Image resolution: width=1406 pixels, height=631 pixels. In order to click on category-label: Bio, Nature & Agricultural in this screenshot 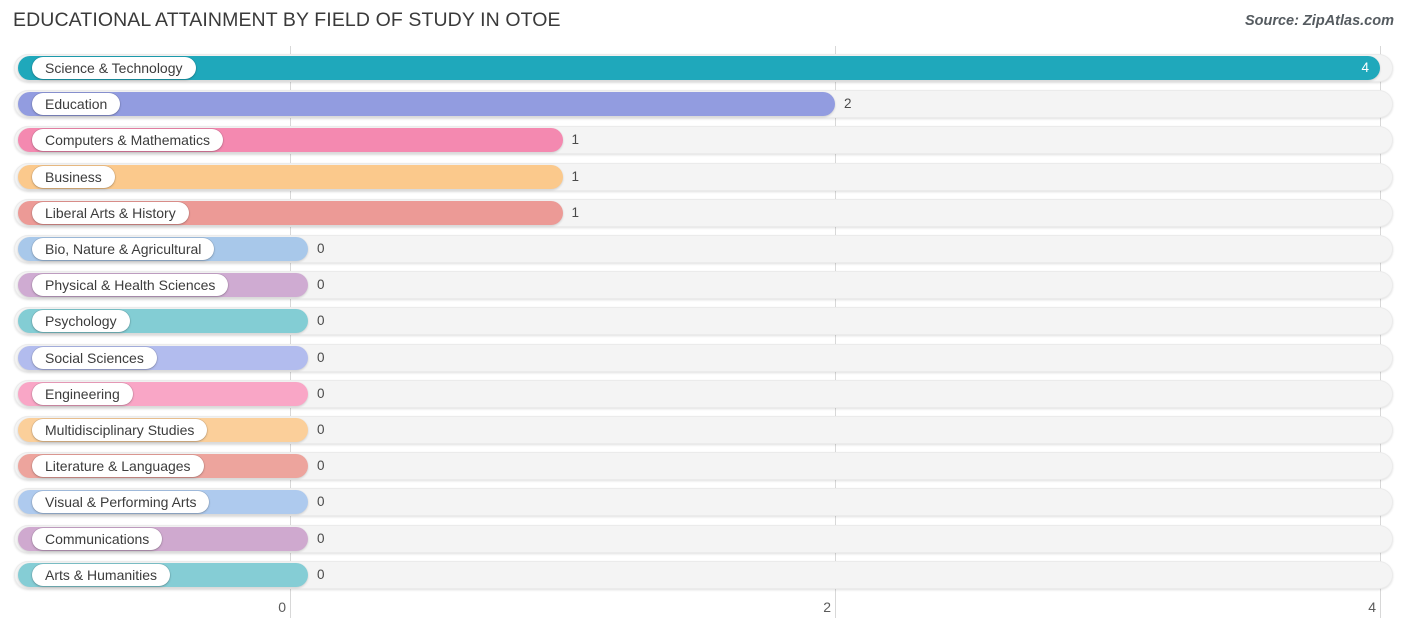, I will do `click(123, 249)`.